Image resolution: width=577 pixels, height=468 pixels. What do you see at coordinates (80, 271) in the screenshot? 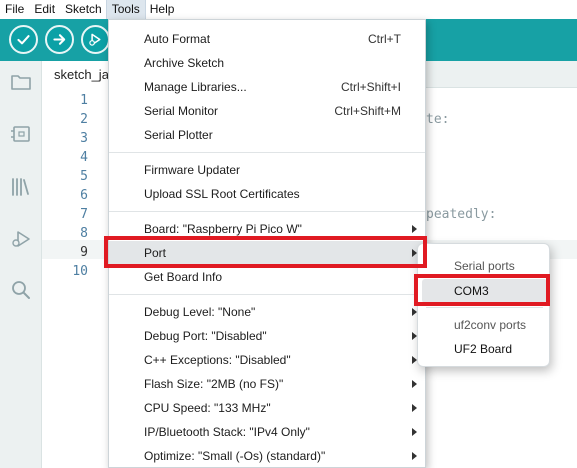
I see `line-number: 10` at bounding box center [80, 271].